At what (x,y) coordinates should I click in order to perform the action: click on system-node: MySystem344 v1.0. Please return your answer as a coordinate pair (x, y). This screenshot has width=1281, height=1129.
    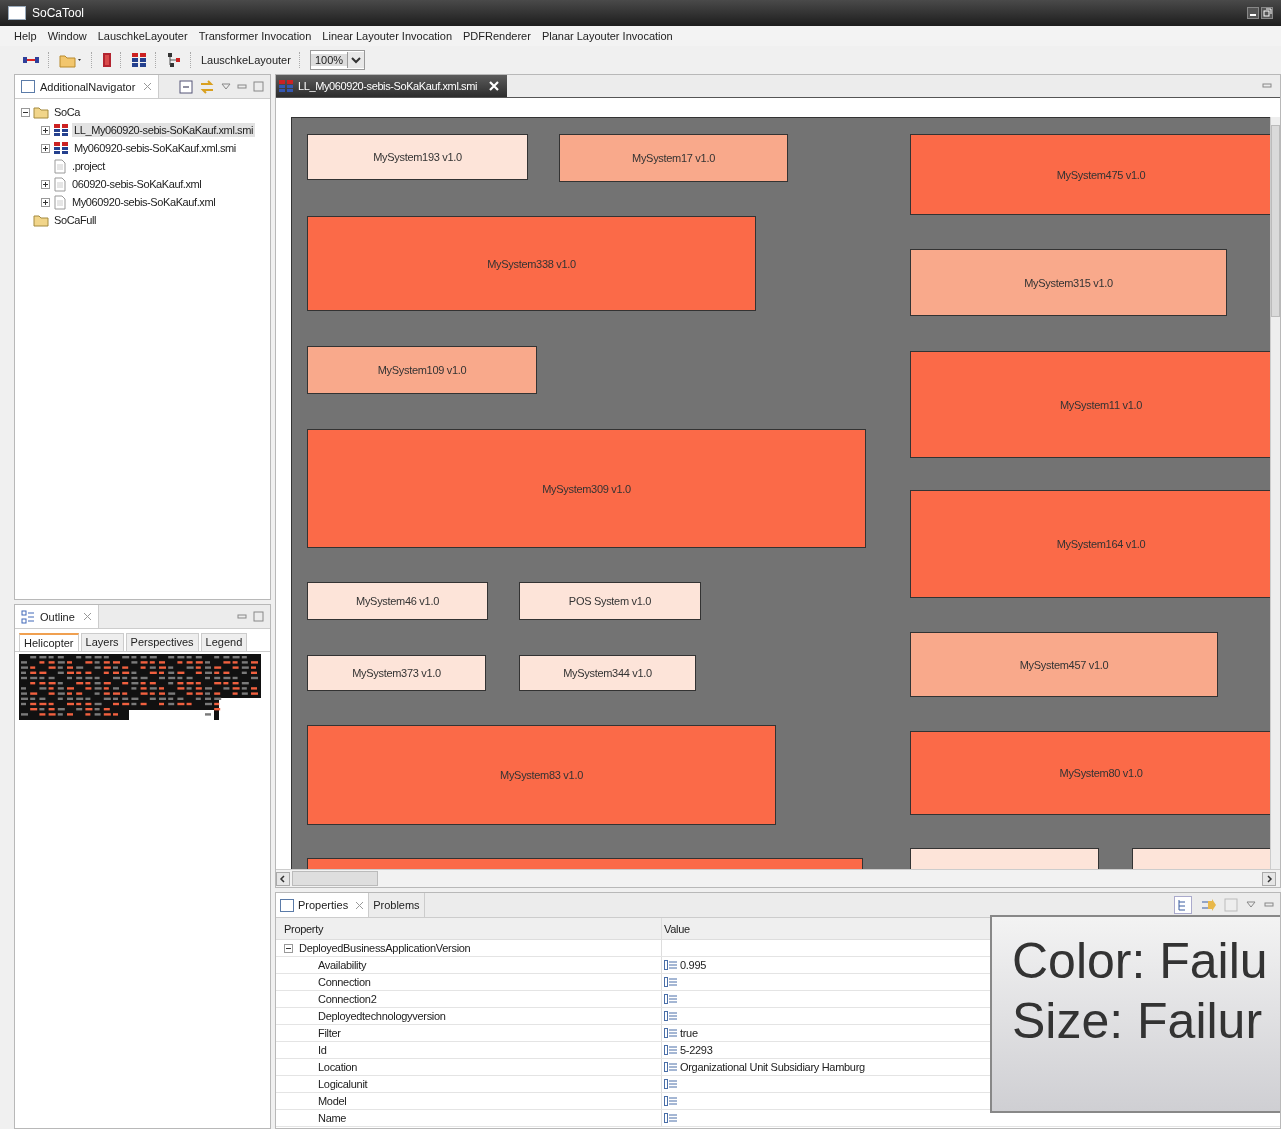
    Looking at the image, I should click on (607, 673).